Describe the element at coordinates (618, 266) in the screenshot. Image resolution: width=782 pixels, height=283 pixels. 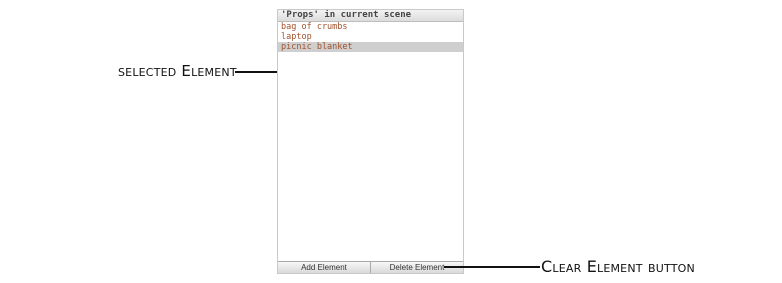
I see `clear-element-button-callout: Clear Element button` at that location.